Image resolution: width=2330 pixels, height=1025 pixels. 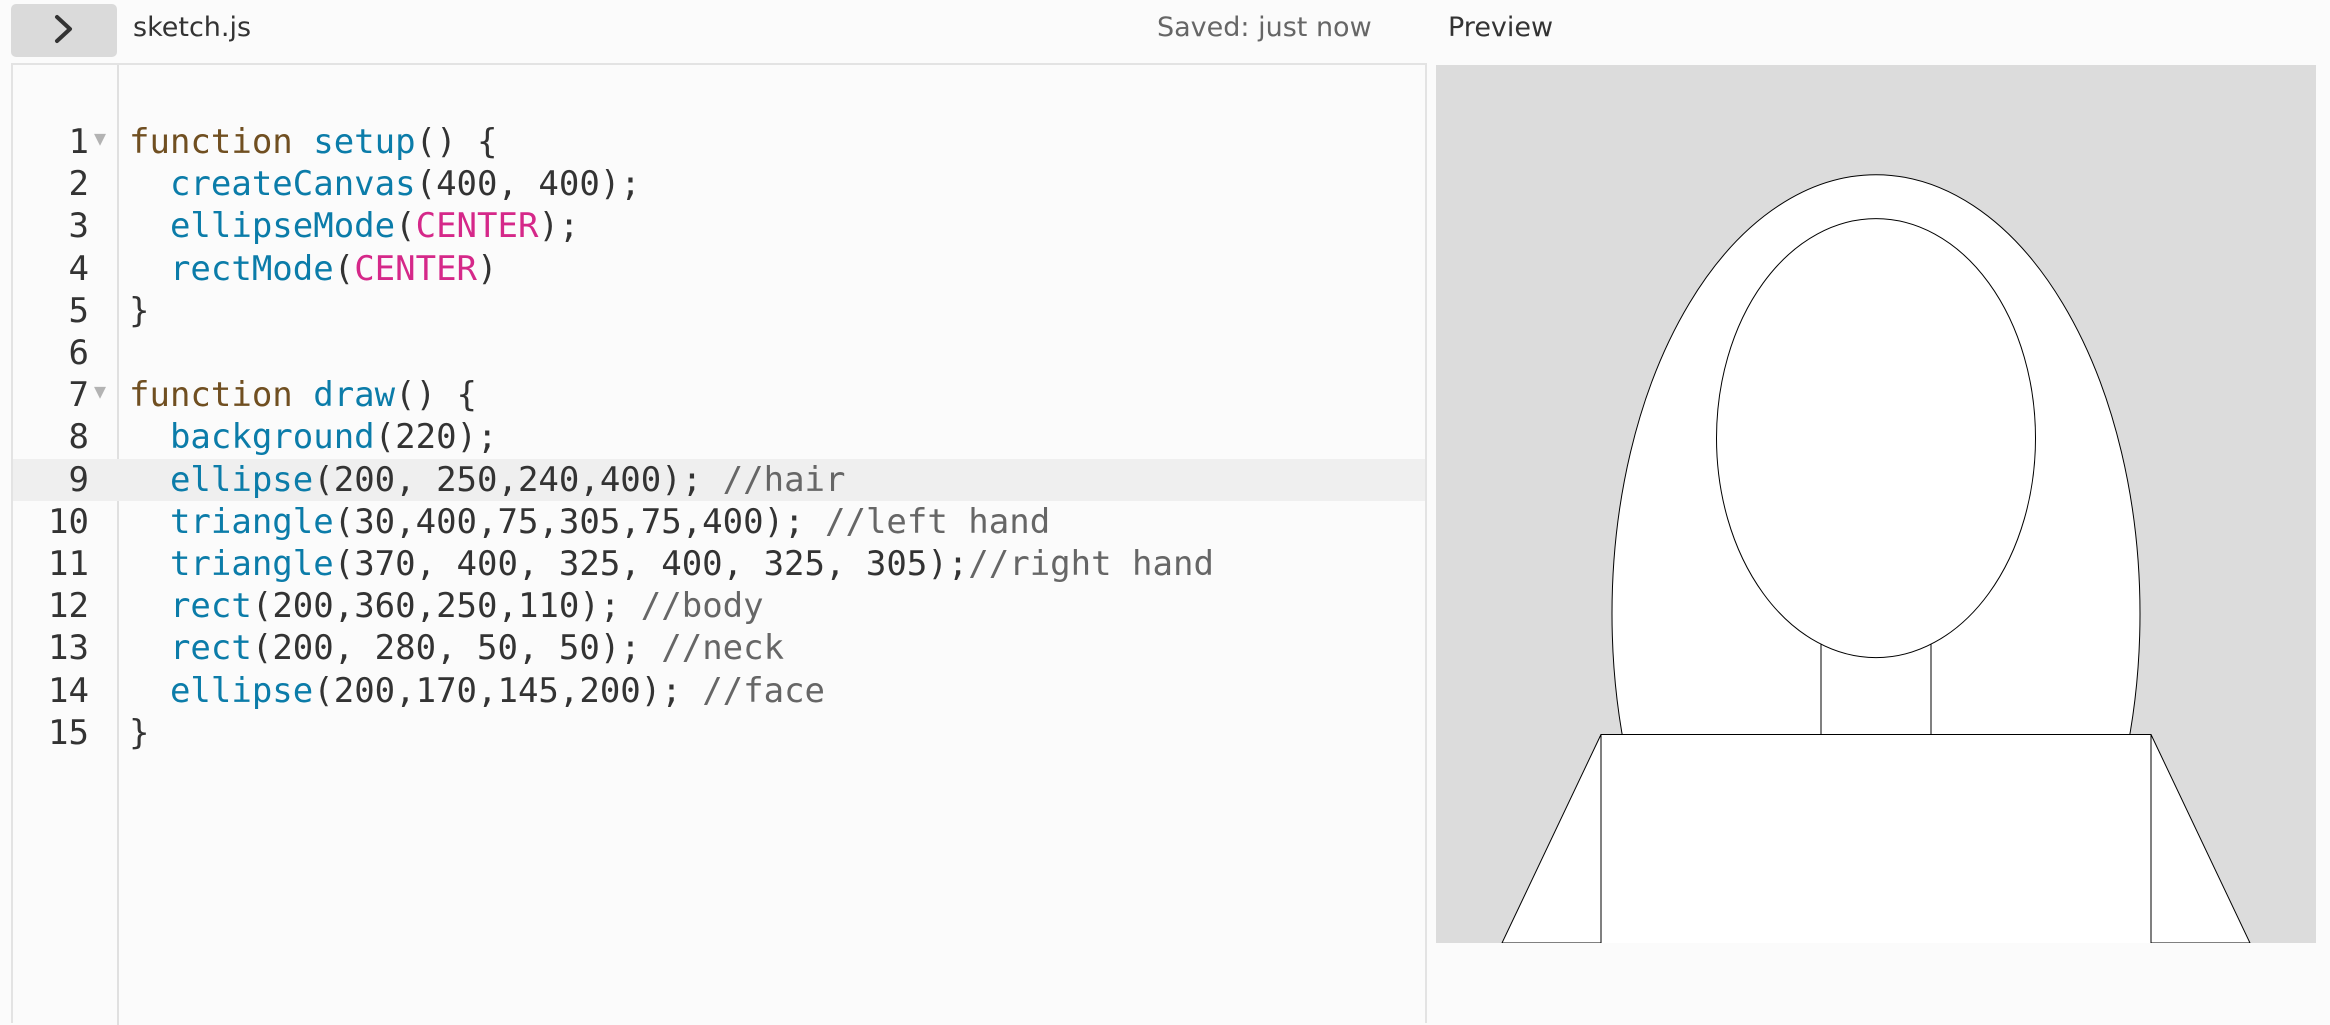 I want to click on code-line: 12 rect(200,360,250,110); //body, so click(x=719, y=606).